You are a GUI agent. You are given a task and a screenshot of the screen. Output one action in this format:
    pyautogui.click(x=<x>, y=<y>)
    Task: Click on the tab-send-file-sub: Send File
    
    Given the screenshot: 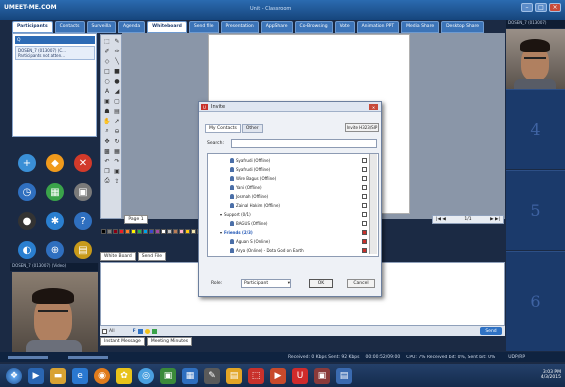 What is the action you would take?
    pyautogui.click(x=152, y=256)
    